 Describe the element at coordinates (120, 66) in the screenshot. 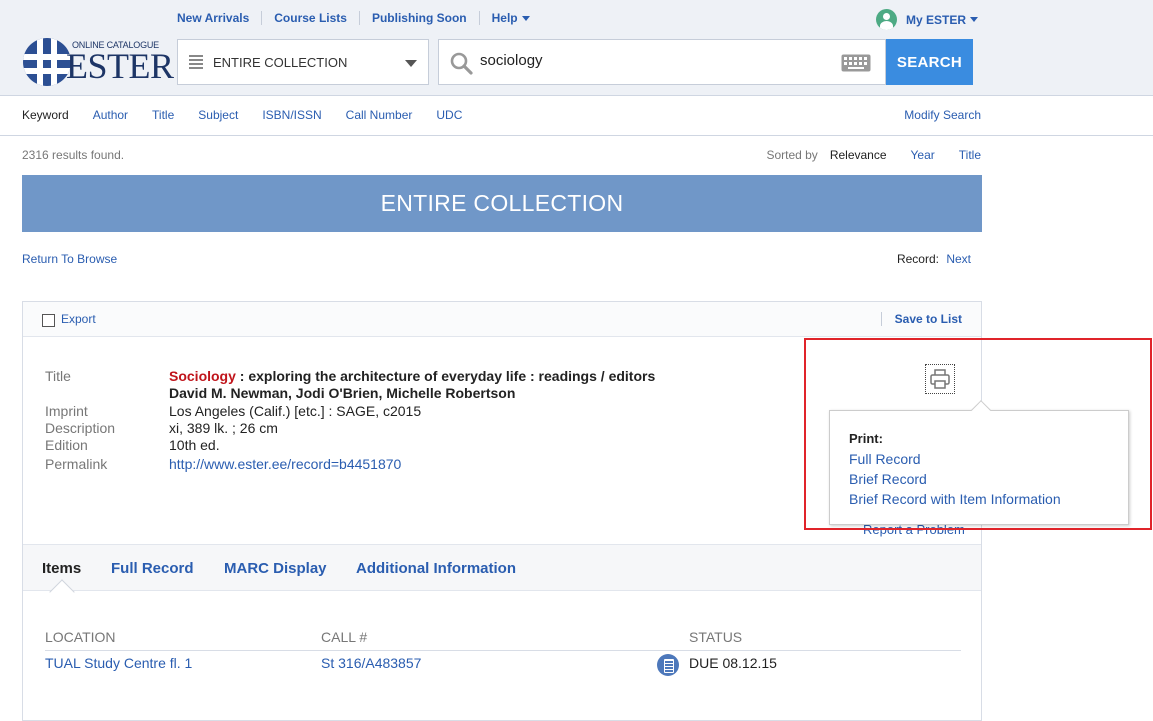

I see `logo-title: ESTER` at that location.